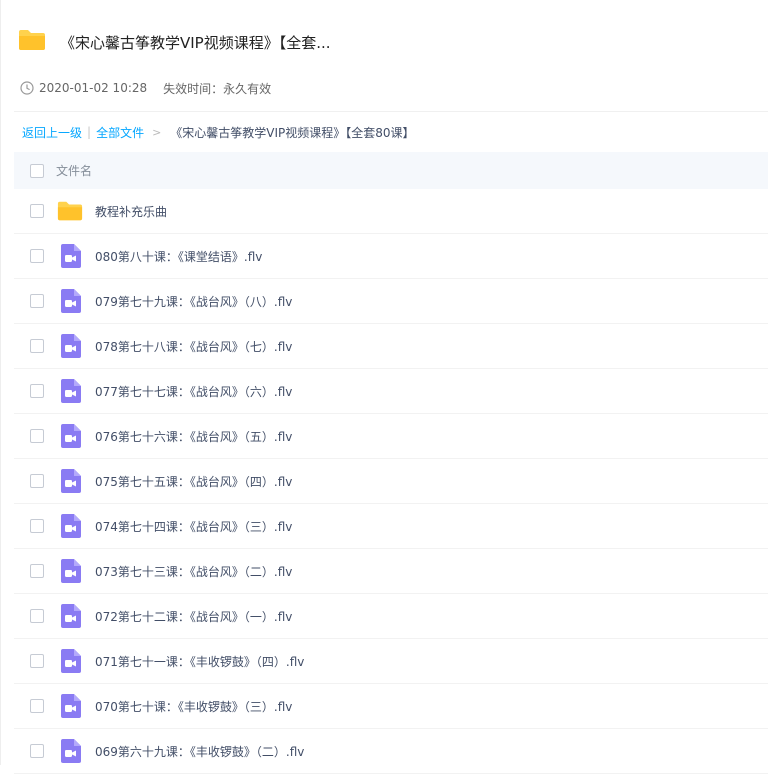 This screenshot has width=768, height=774. Describe the element at coordinates (199, 751) in the screenshot. I see `file-name: 069第六十九课：《丰收锣鼓》（二）.flv` at that location.